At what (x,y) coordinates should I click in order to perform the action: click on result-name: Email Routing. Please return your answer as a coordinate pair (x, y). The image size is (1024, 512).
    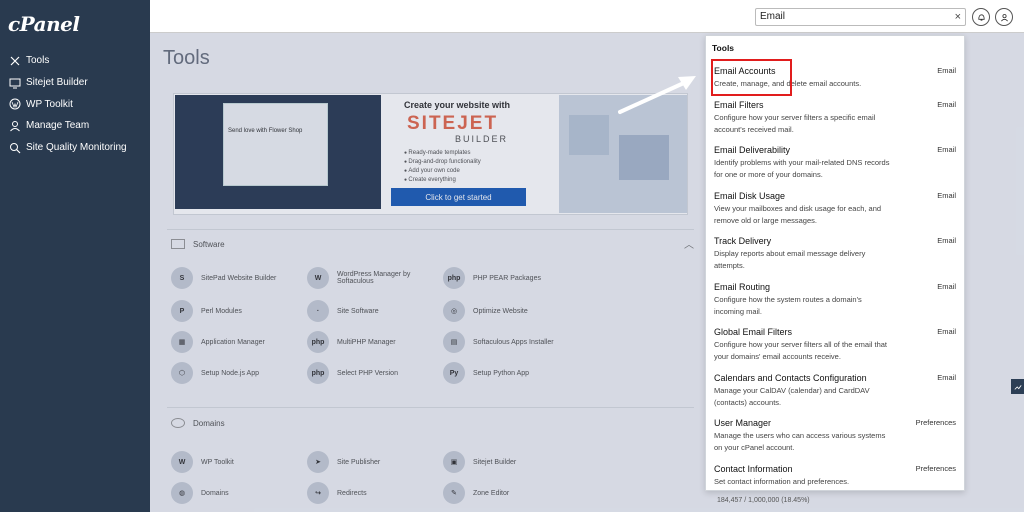
    Looking at the image, I should click on (742, 287).